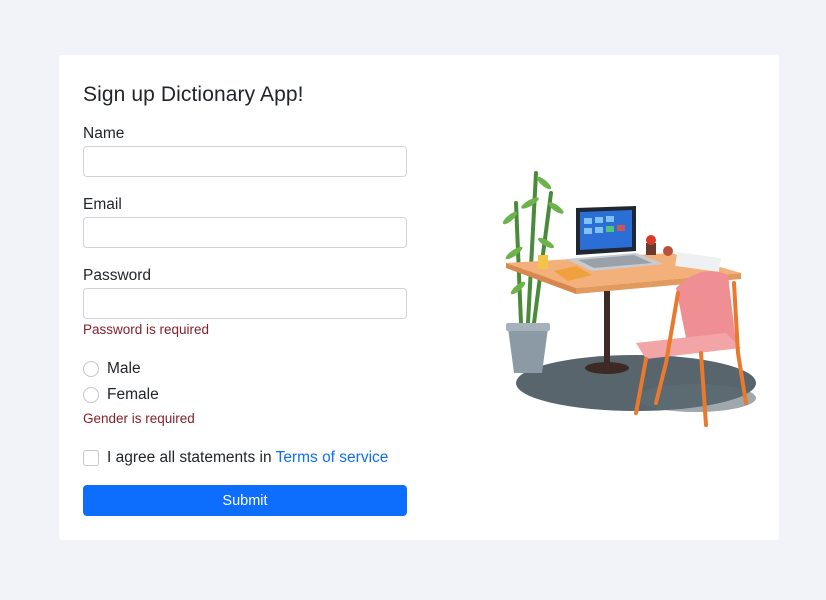  Describe the element at coordinates (245, 303) in the screenshot. I see `password-input` at that location.